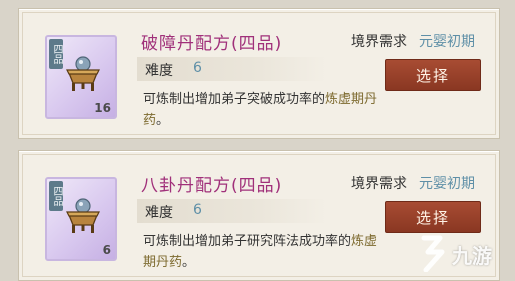 The image size is (515, 281). I want to click on item-slot: 四品 6, so click(81, 219).